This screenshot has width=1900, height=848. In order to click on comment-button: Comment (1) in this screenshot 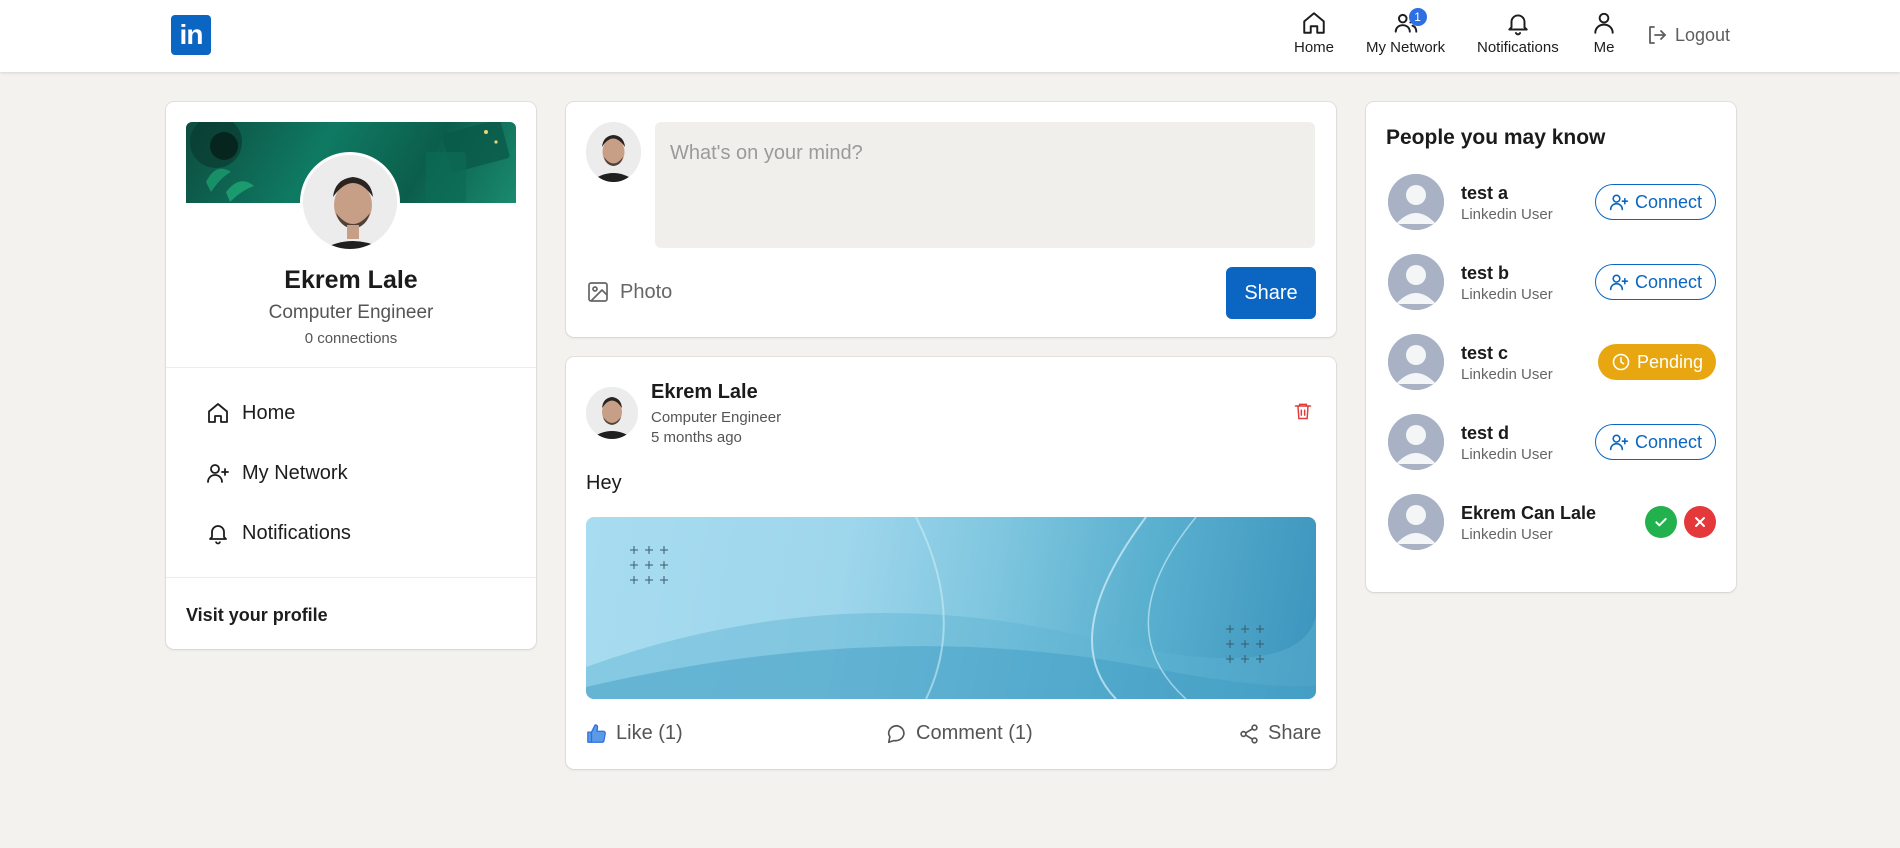, I will do `click(959, 733)`.